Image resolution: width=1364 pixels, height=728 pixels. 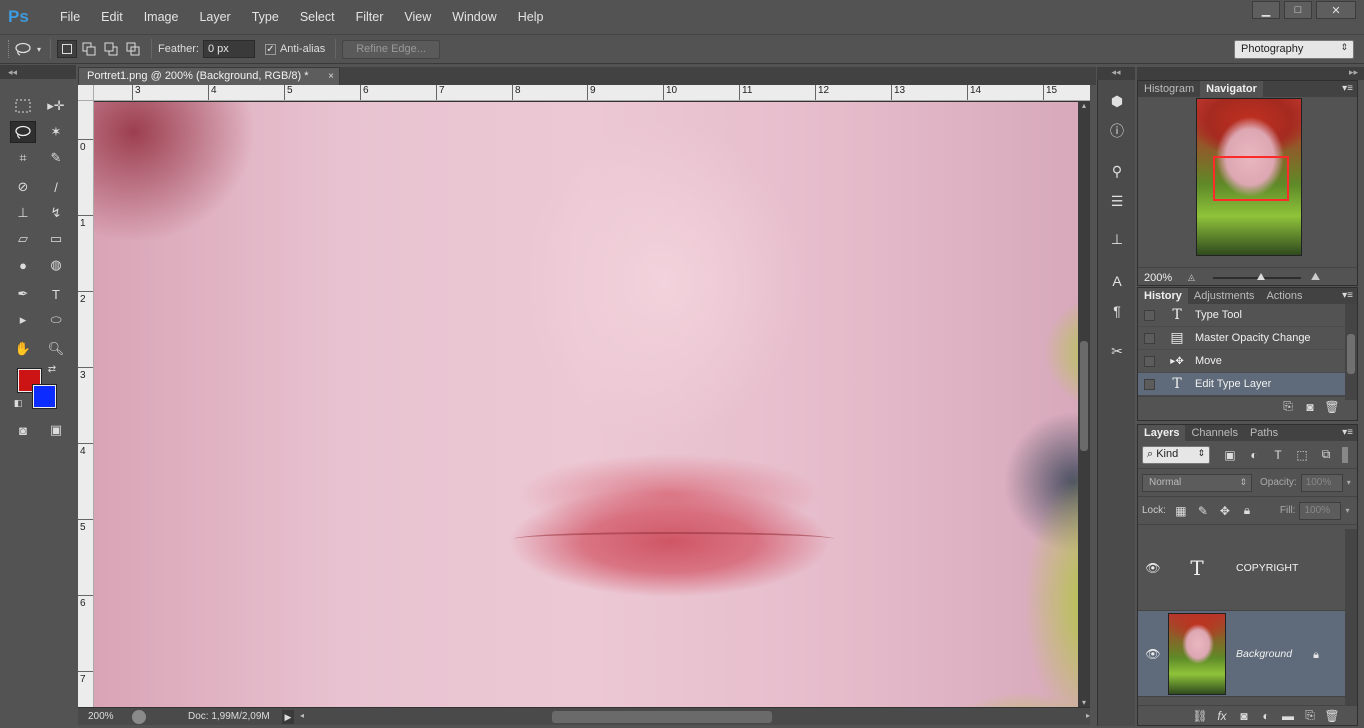 I want to click on menu-image: Image, so click(x=162, y=17).